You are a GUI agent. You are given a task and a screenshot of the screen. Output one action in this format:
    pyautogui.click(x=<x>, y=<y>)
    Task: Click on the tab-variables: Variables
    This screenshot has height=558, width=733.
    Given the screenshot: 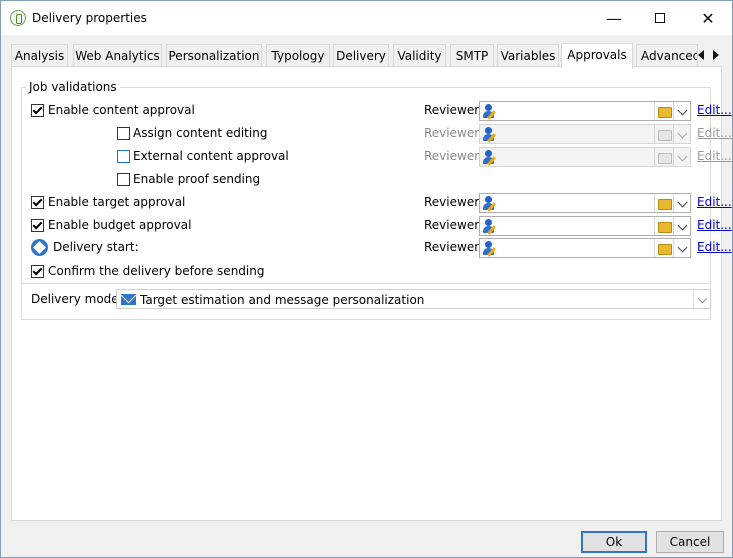 What is the action you would take?
    pyautogui.click(x=528, y=55)
    